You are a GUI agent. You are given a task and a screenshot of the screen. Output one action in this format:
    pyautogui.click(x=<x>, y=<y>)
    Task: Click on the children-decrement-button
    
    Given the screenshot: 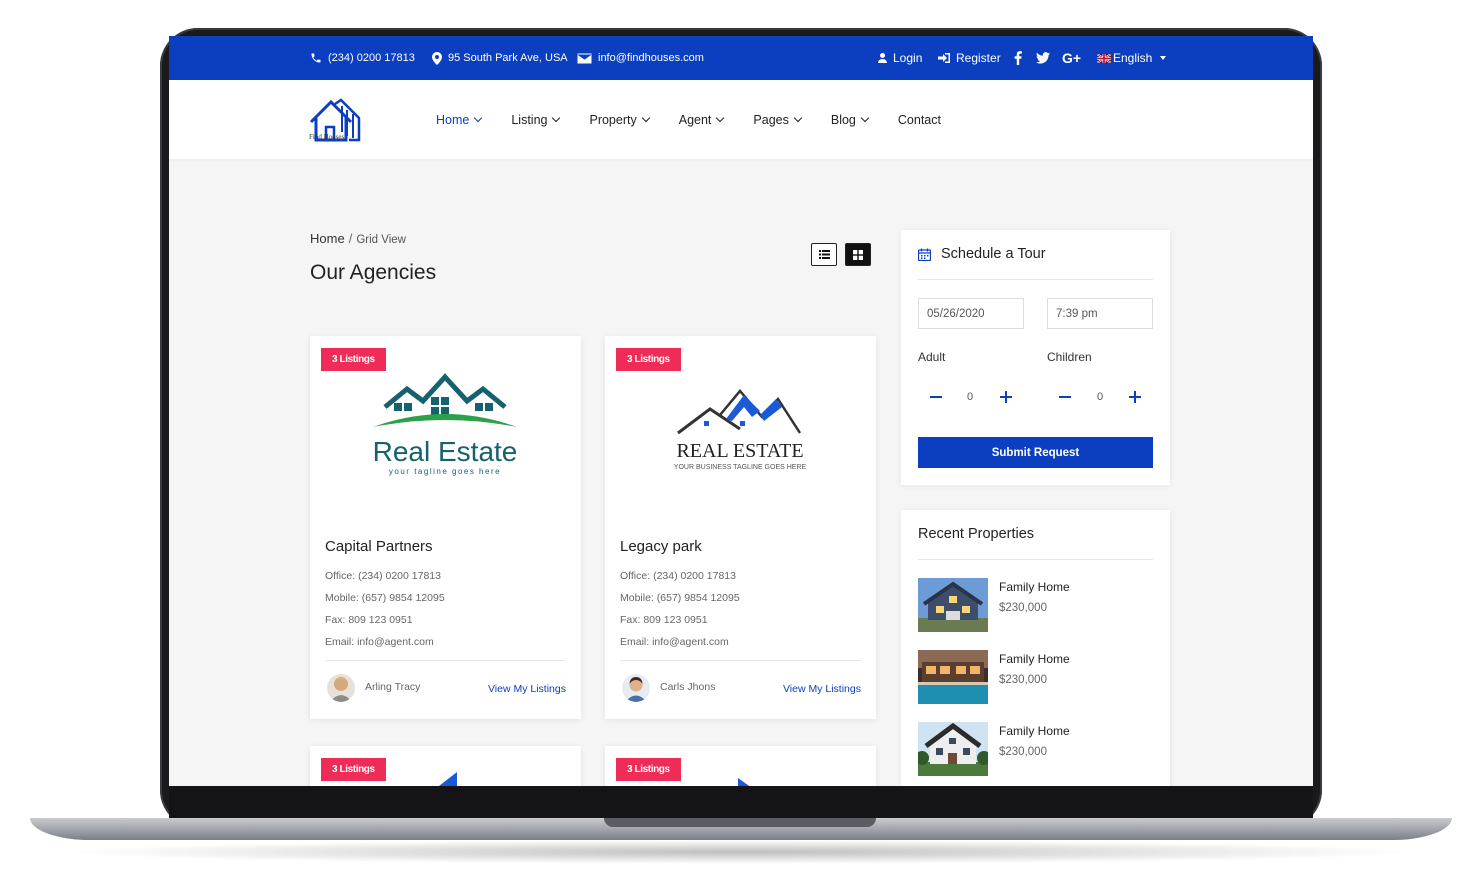 What is the action you would take?
    pyautogui.click(x=1065, y=397)
    